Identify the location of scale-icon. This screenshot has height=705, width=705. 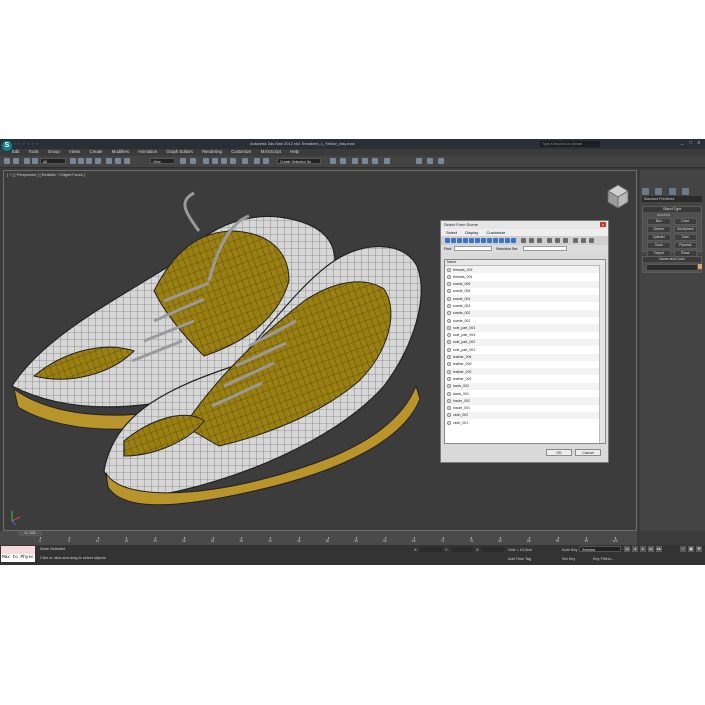
(127, 161).